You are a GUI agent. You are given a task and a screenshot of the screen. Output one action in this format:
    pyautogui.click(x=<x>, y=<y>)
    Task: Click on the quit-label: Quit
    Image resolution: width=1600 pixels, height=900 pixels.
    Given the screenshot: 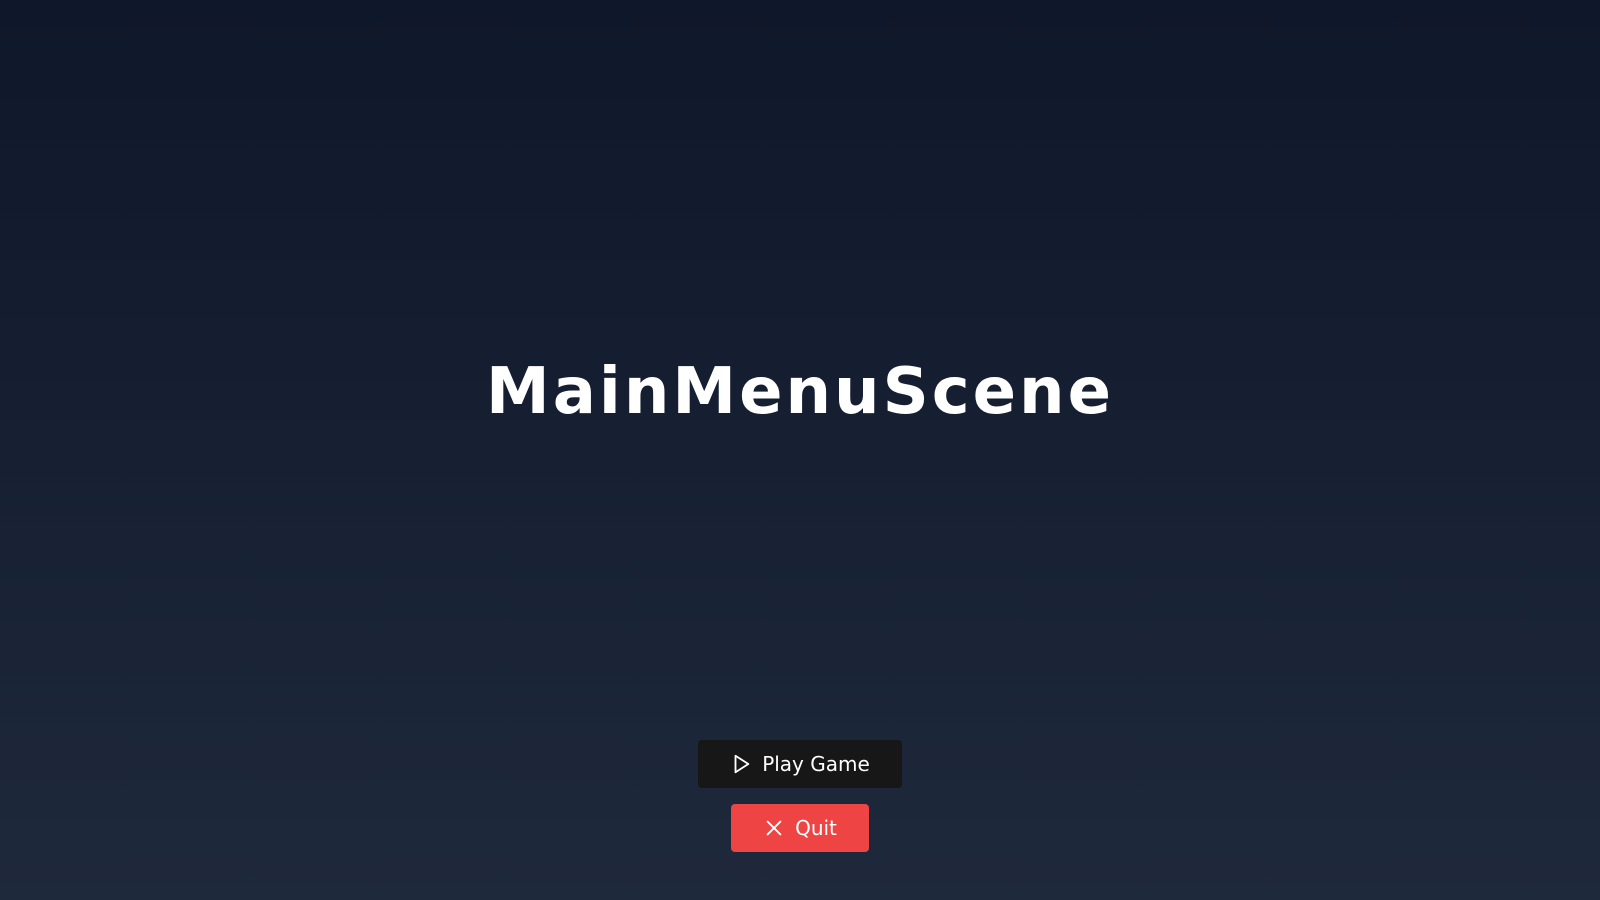 What is the action you would take?
    pyautogui.click(x=816, y=828)
    